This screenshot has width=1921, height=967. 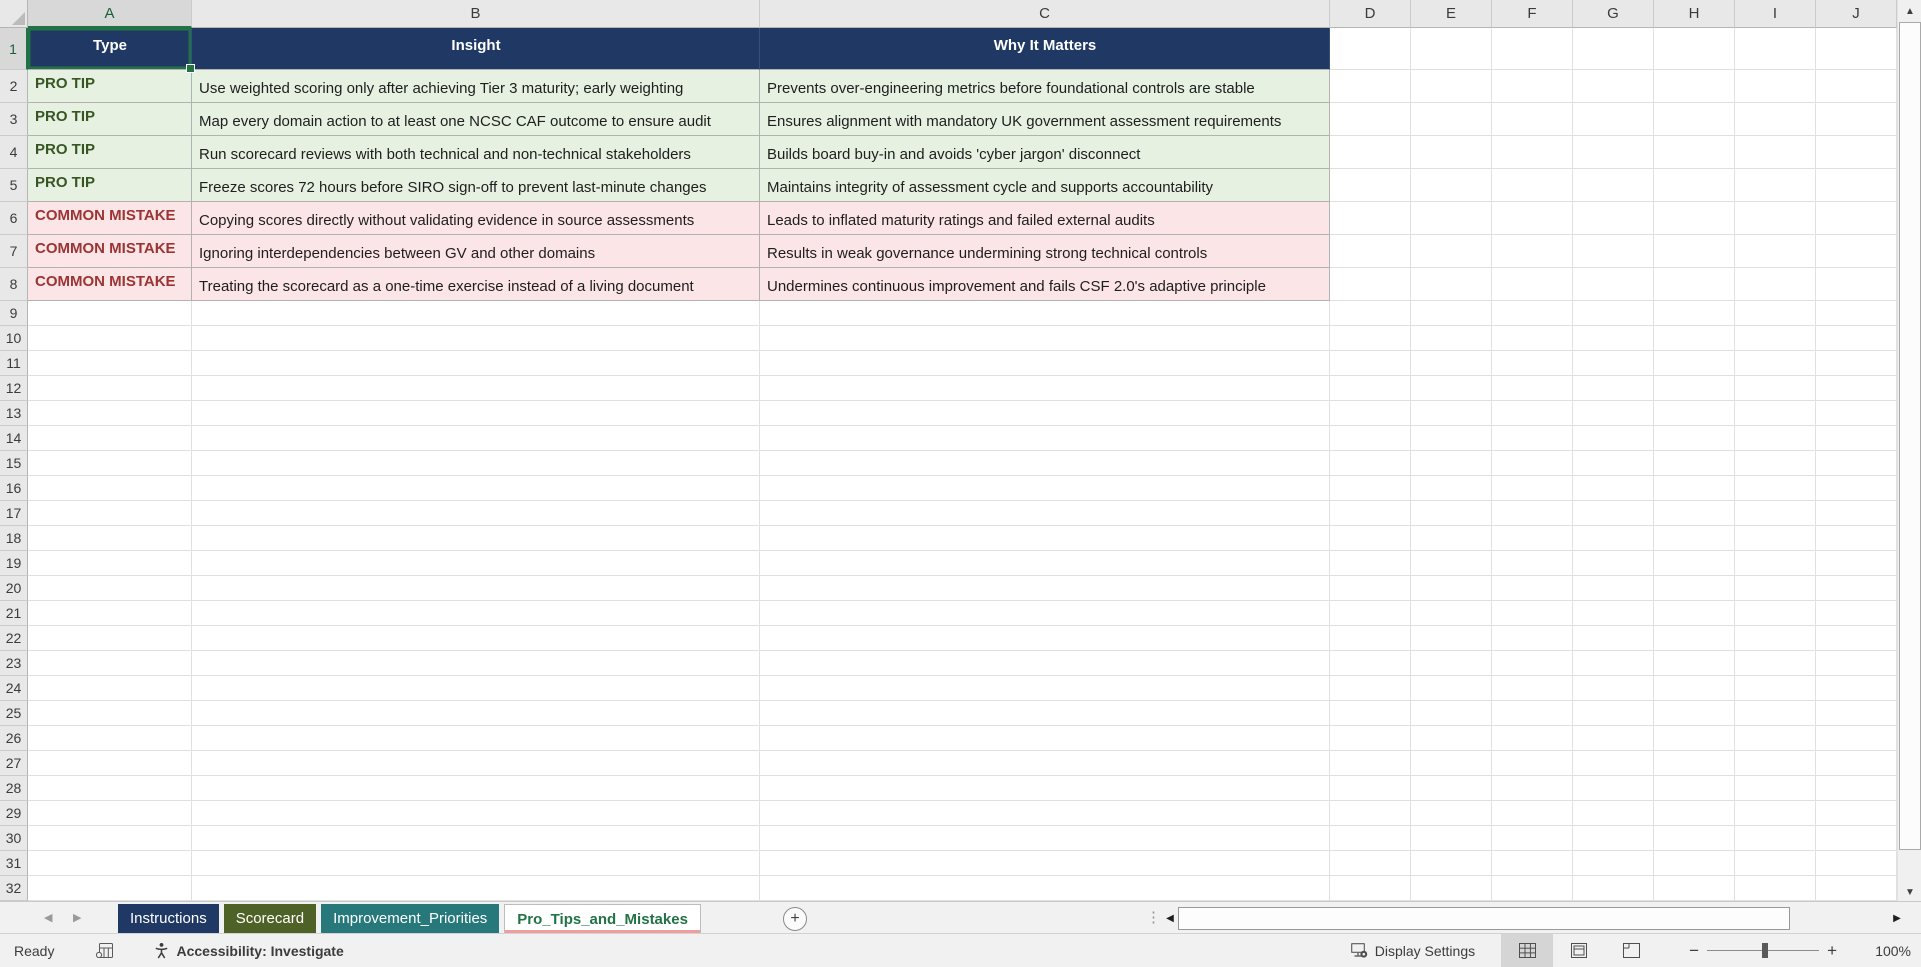 I want to click on cell-A7: COMMON MISTAKE, so click(x=110, y=251).